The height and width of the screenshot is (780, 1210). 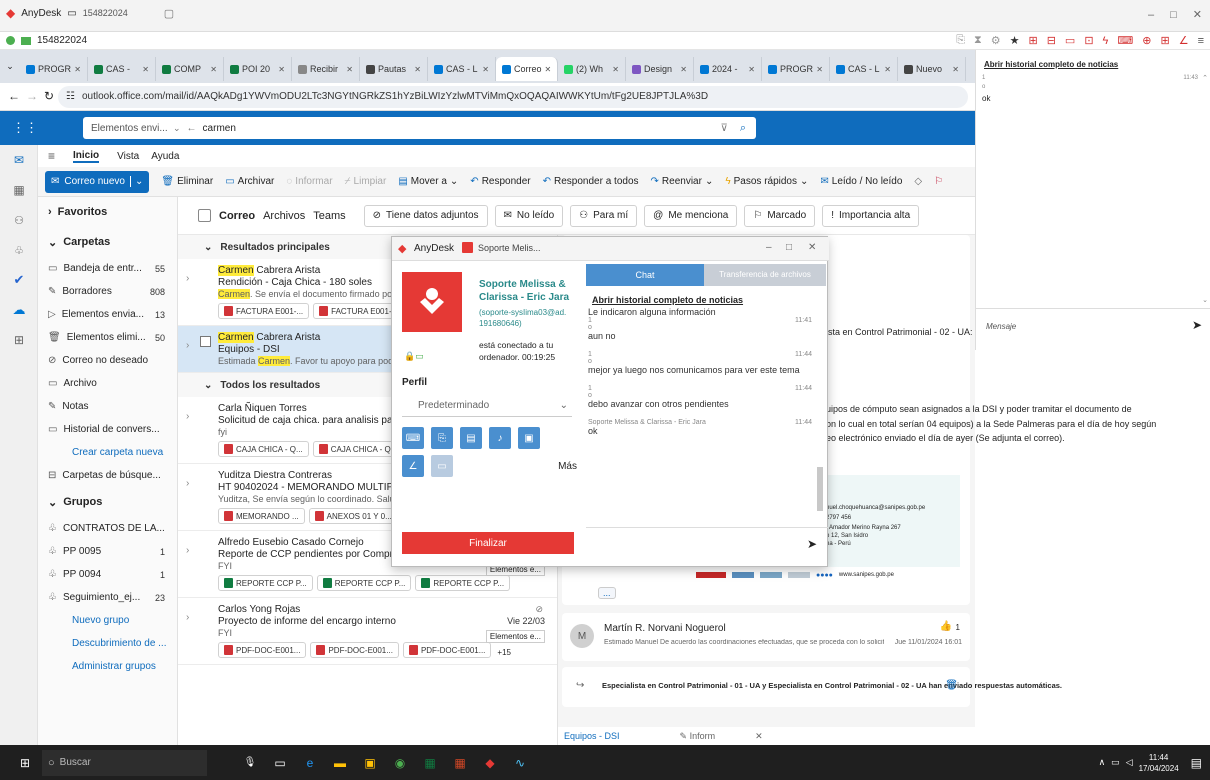 What do you see at coordinates (504, 652) in the screenshot?
I see `more-attachments: +15` at bounding box center [504, 652].